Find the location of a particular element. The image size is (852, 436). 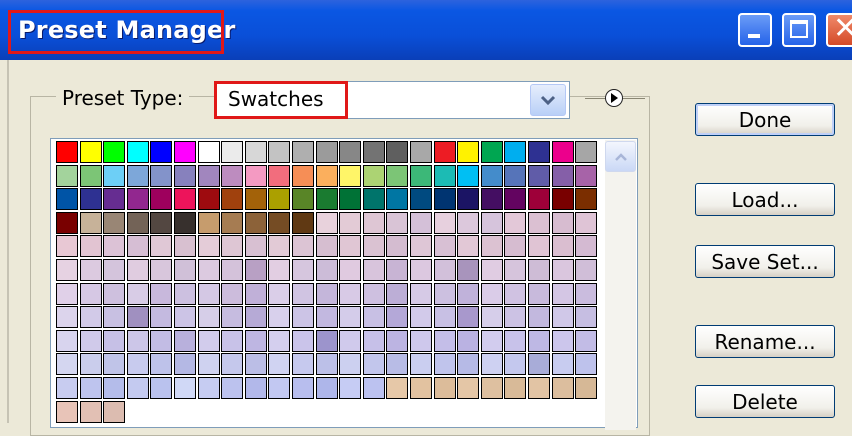

vertical-scrollbar is located at coordinates (620, 285).